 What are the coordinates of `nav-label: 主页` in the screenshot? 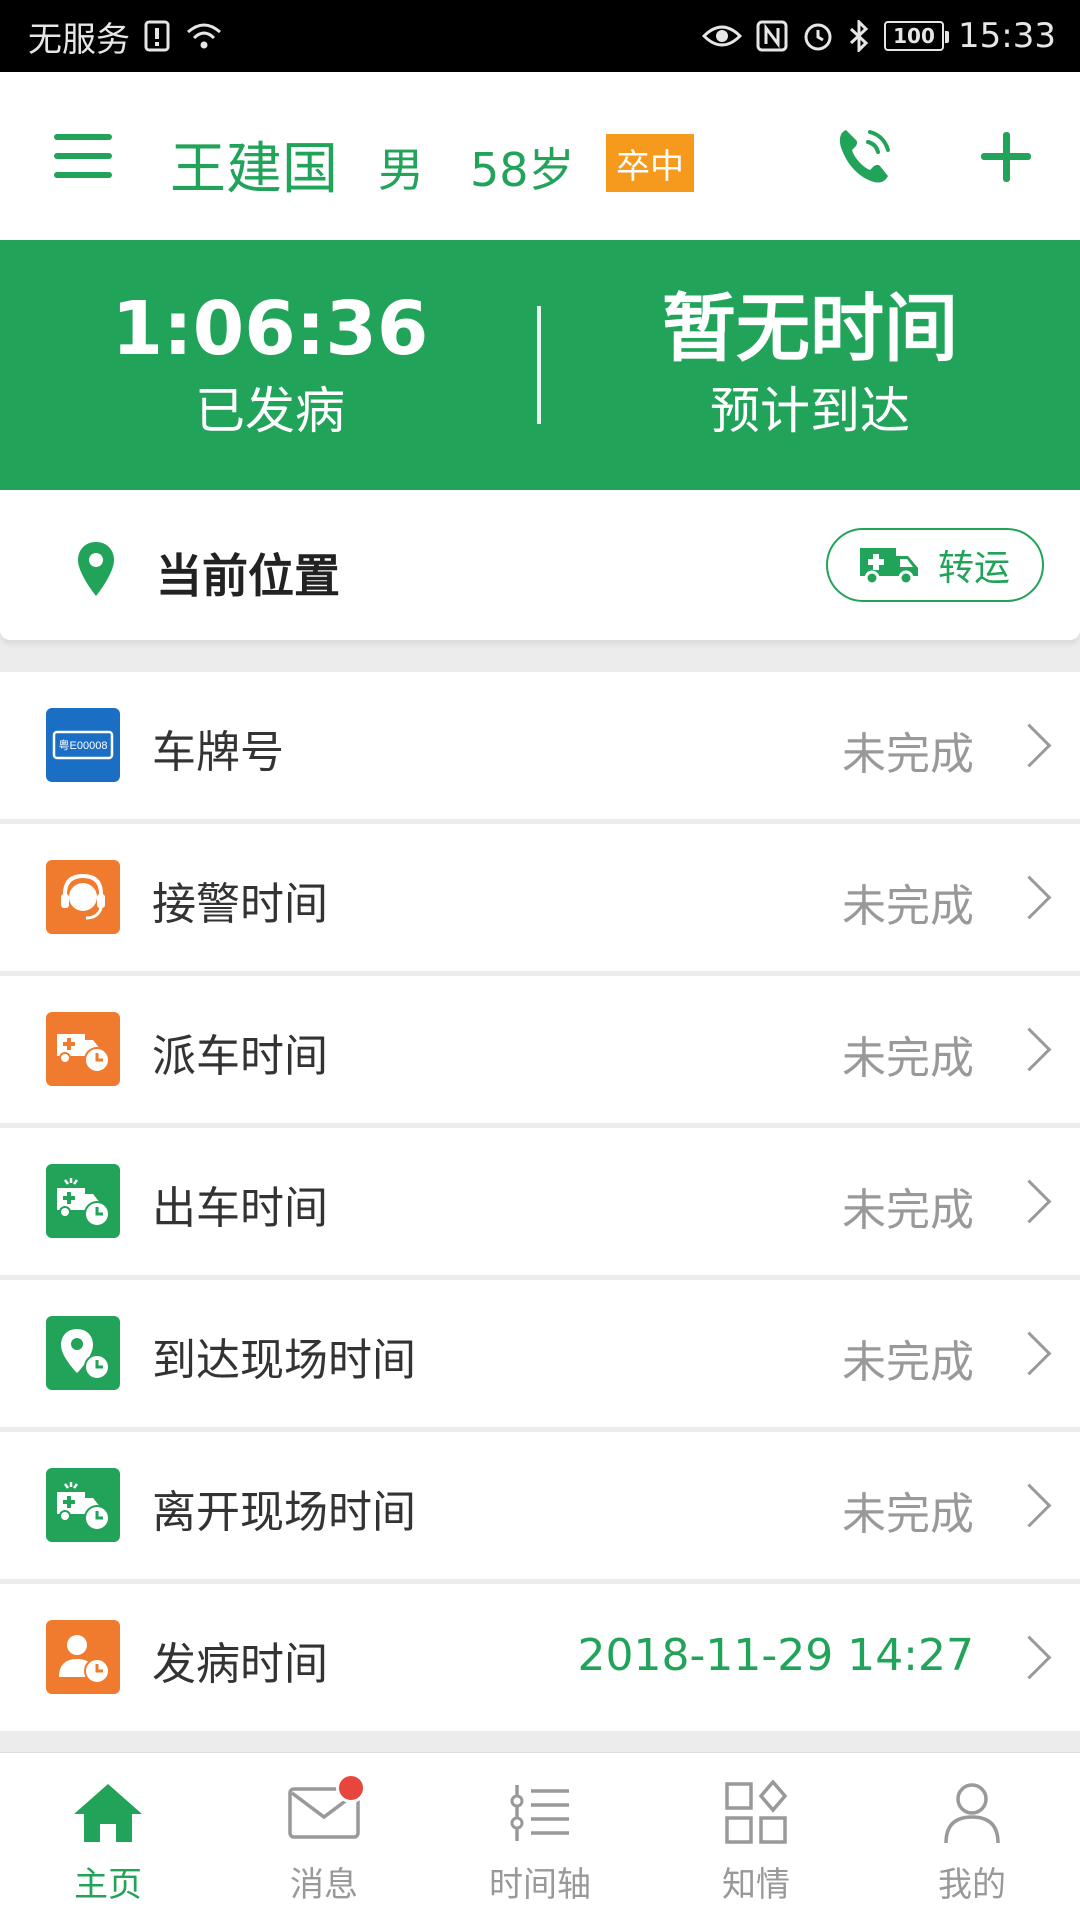 It's located at (108, 1885).